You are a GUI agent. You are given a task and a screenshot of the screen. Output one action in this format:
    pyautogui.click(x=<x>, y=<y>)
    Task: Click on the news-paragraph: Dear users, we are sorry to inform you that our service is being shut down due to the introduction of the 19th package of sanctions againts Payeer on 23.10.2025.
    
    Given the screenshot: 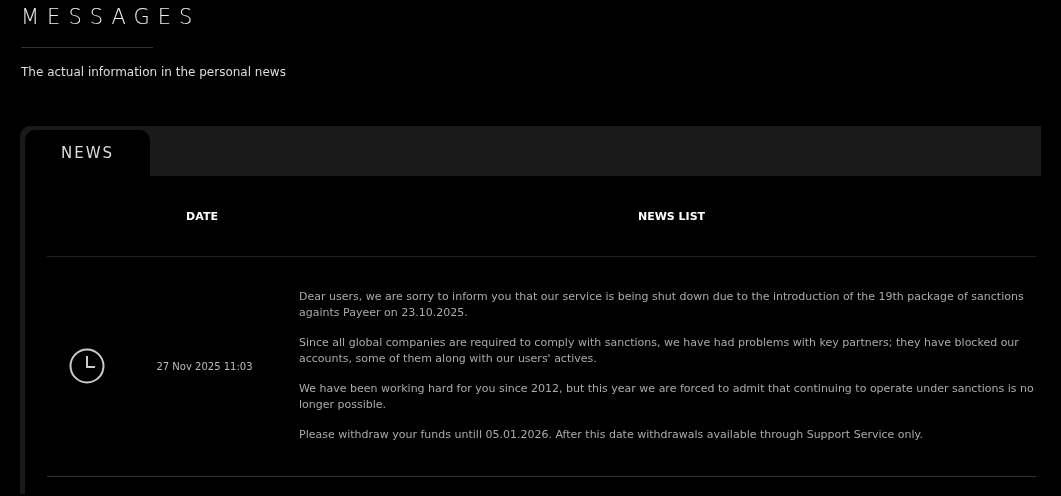 What is the action you would take?
    pyautogui.click(x=662, y=305)
    